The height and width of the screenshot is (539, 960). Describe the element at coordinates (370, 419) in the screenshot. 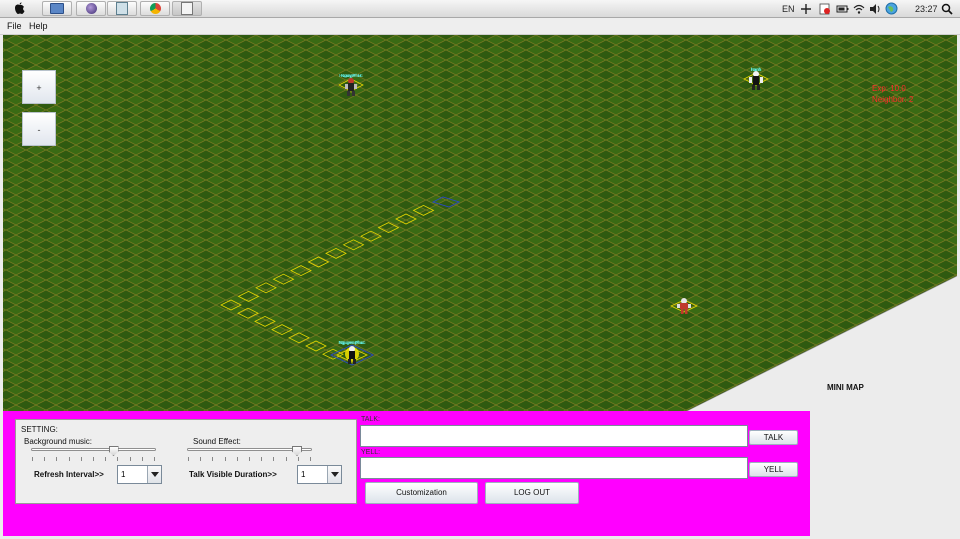

I see `talk-label: TALK:` at that location.